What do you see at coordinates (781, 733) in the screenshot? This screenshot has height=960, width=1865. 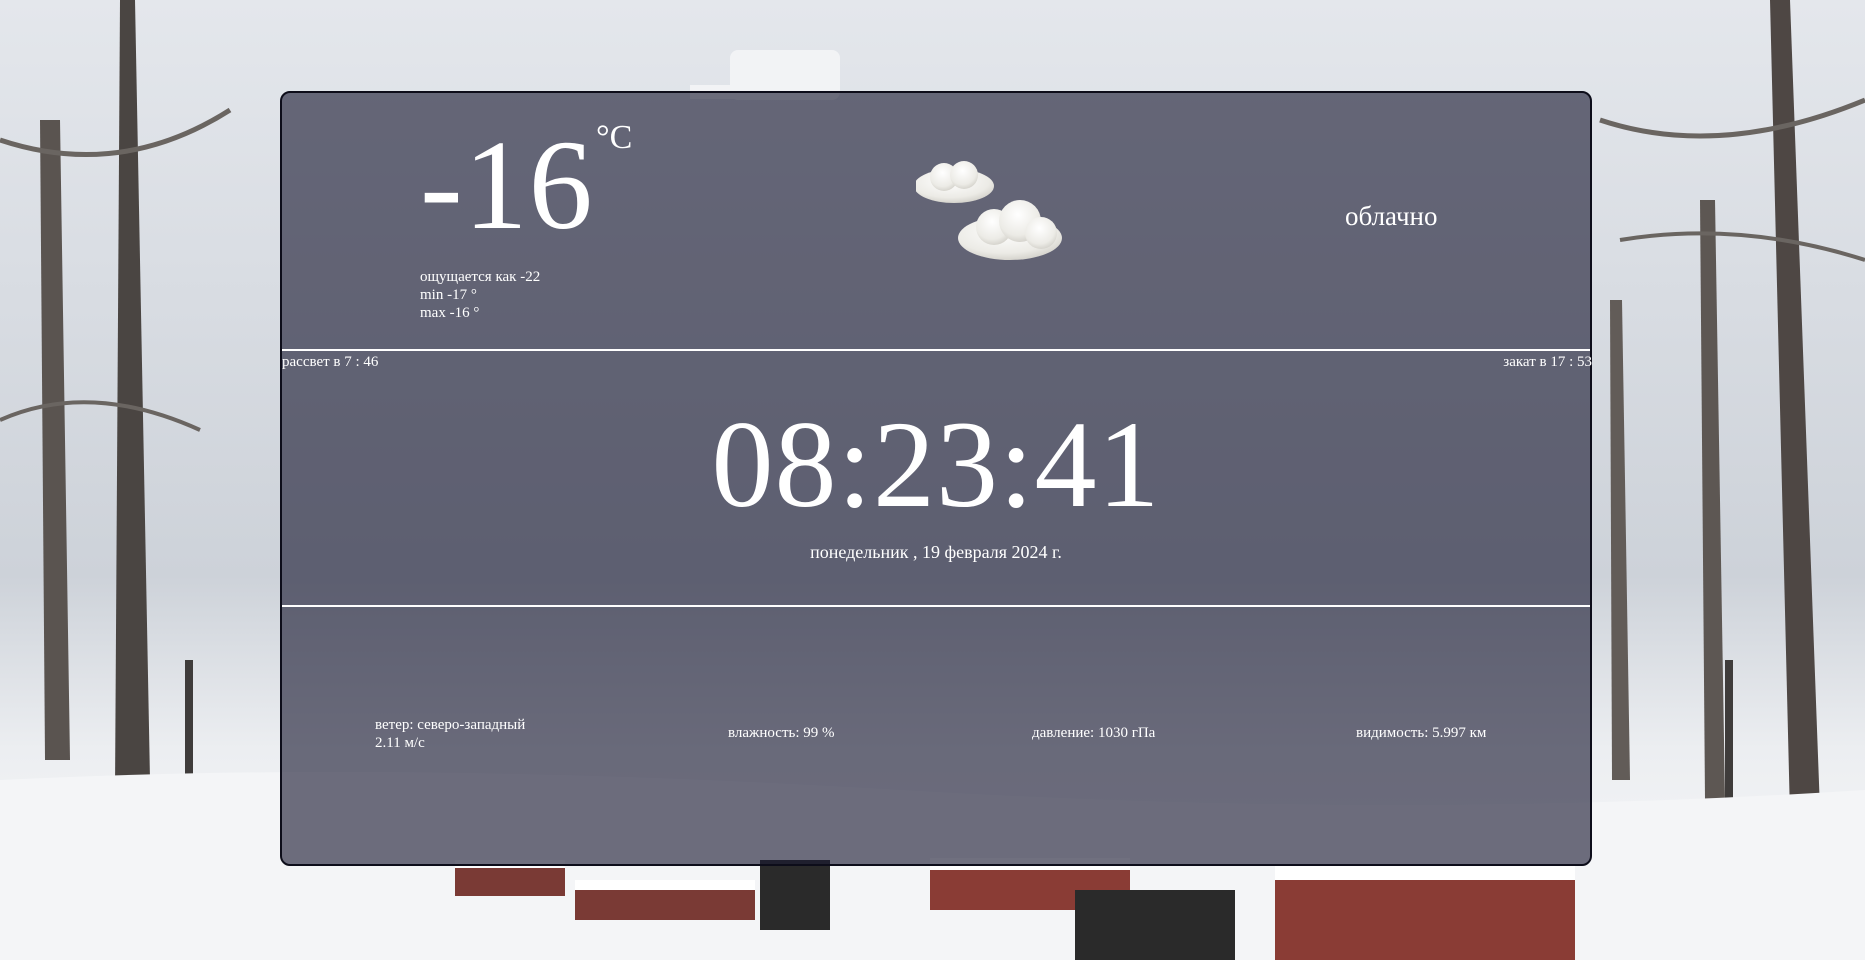 I see `humidity-stat: влажность: 99 %` at bounding box center [781, 733].